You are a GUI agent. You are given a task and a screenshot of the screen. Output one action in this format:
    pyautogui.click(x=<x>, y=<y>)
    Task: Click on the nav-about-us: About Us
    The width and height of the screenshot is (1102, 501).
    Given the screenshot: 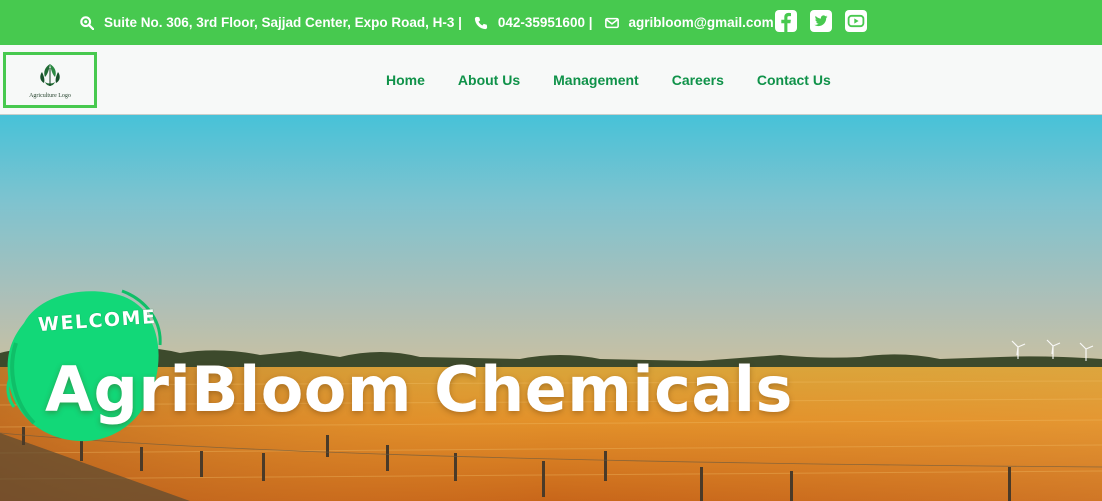 What is the action you would take?
    pyautogui.click(x=489, y=80)
    